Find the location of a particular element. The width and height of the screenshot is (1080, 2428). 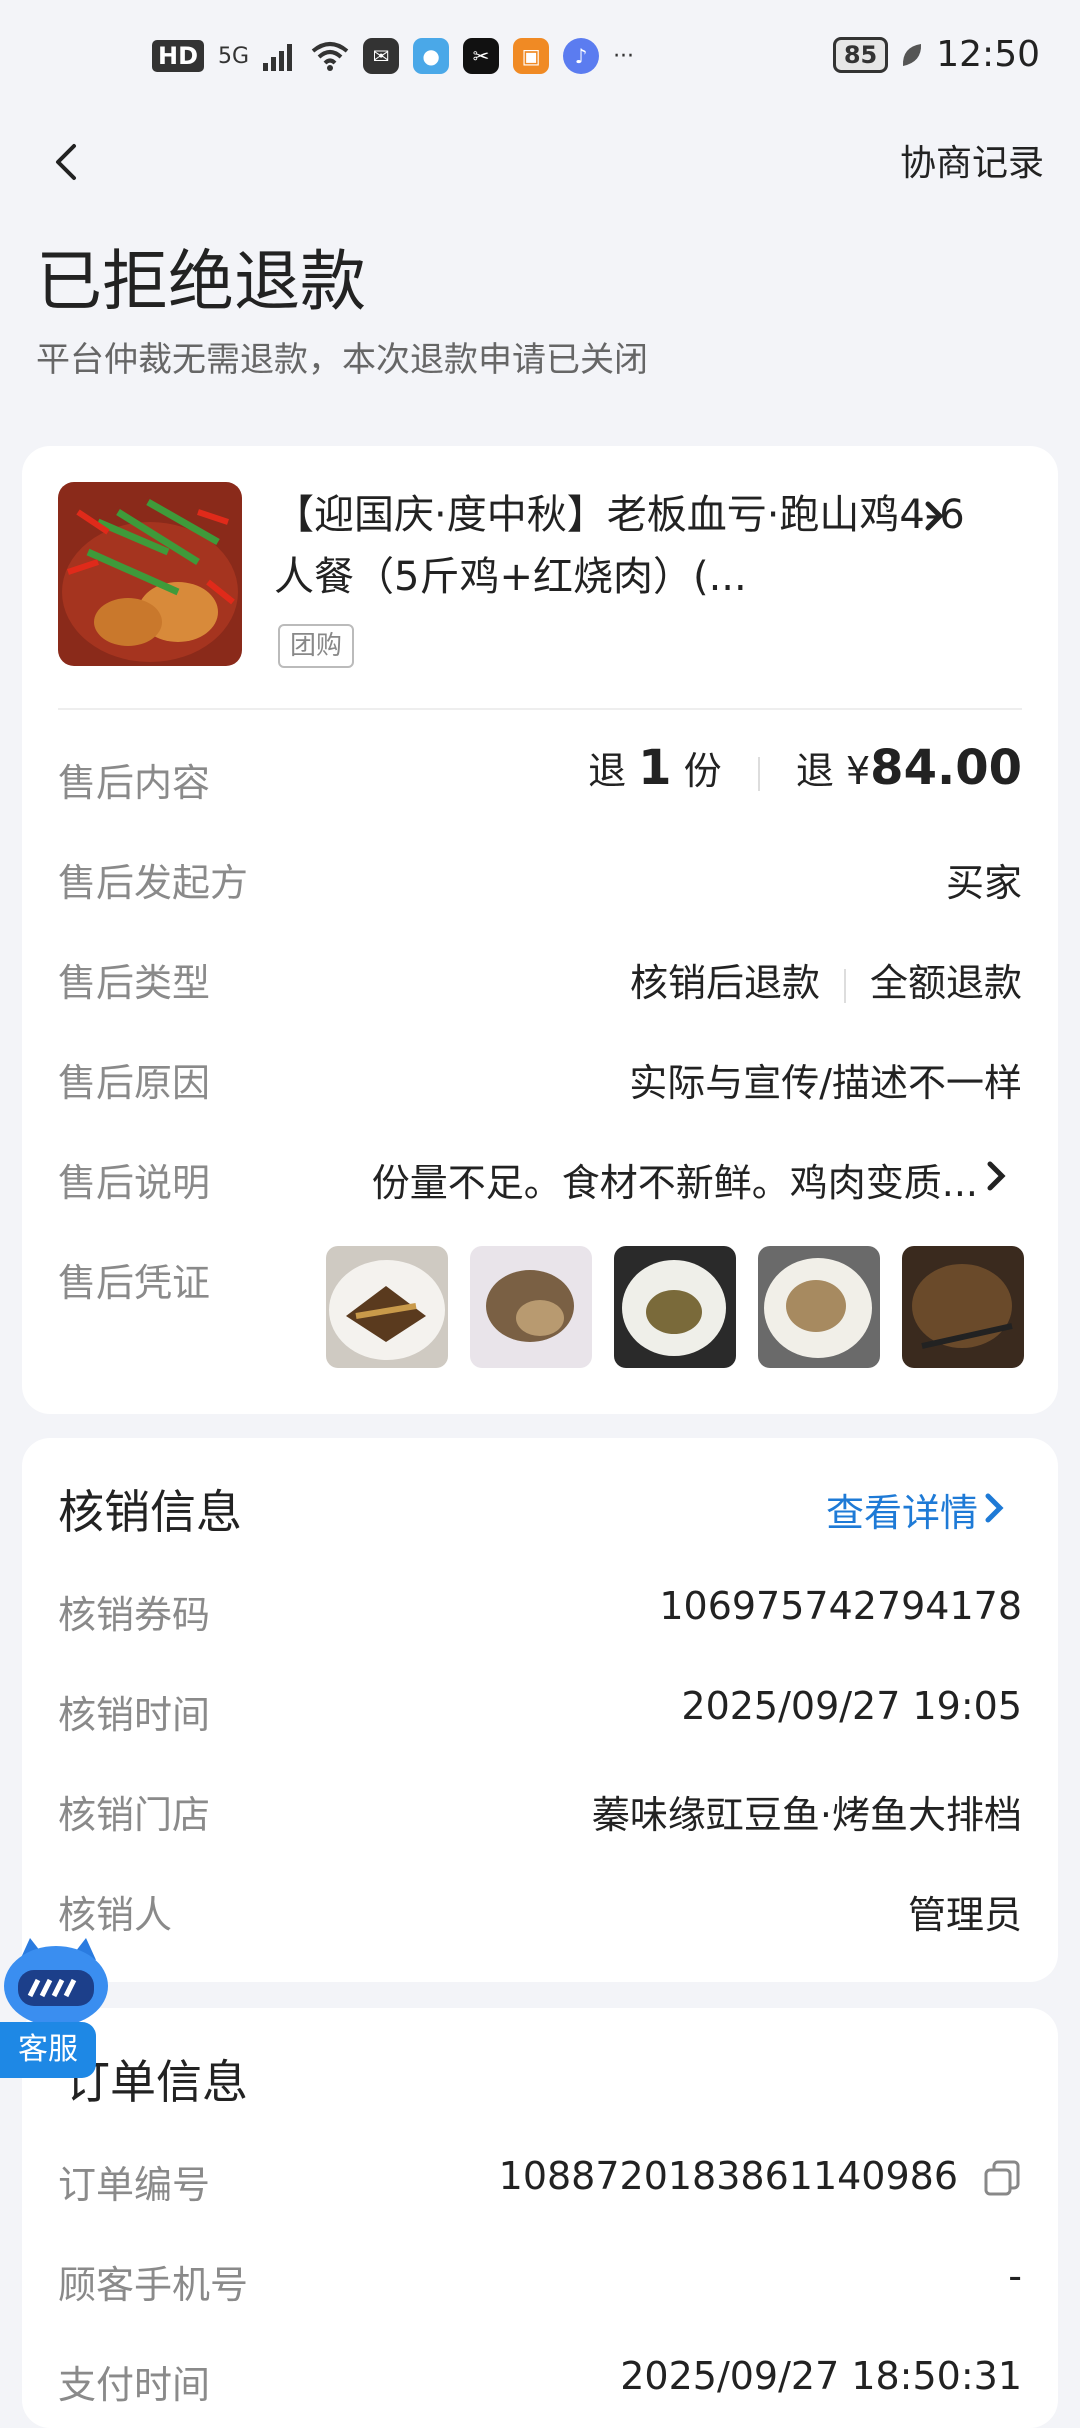

status-right: 85 12:50 is located at coordinates (936, 54).